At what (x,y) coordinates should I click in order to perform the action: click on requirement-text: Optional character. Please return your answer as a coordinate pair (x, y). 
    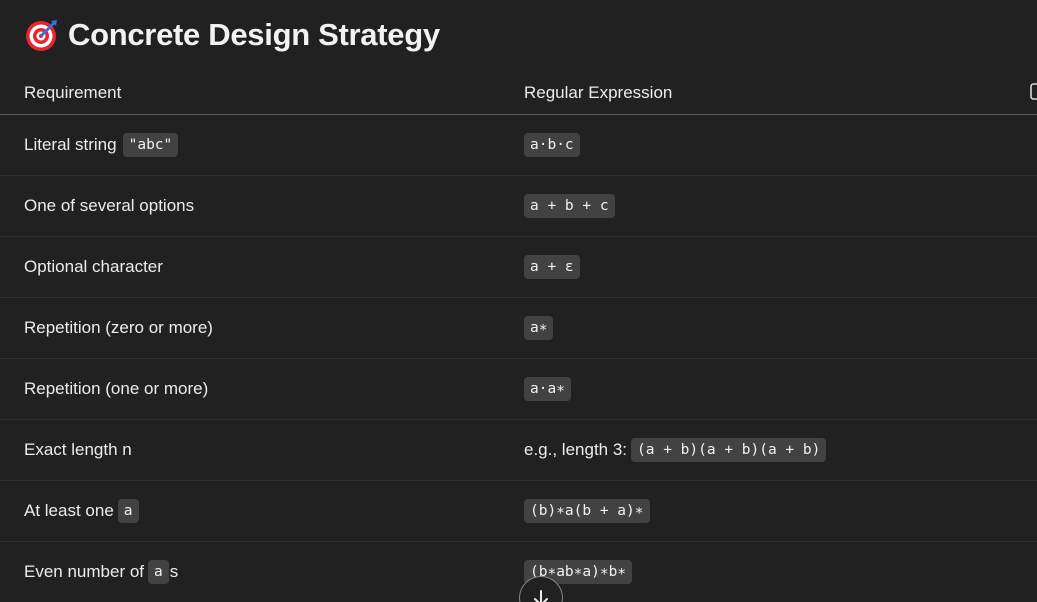
    Looking at the image, I should click on (93, 266).